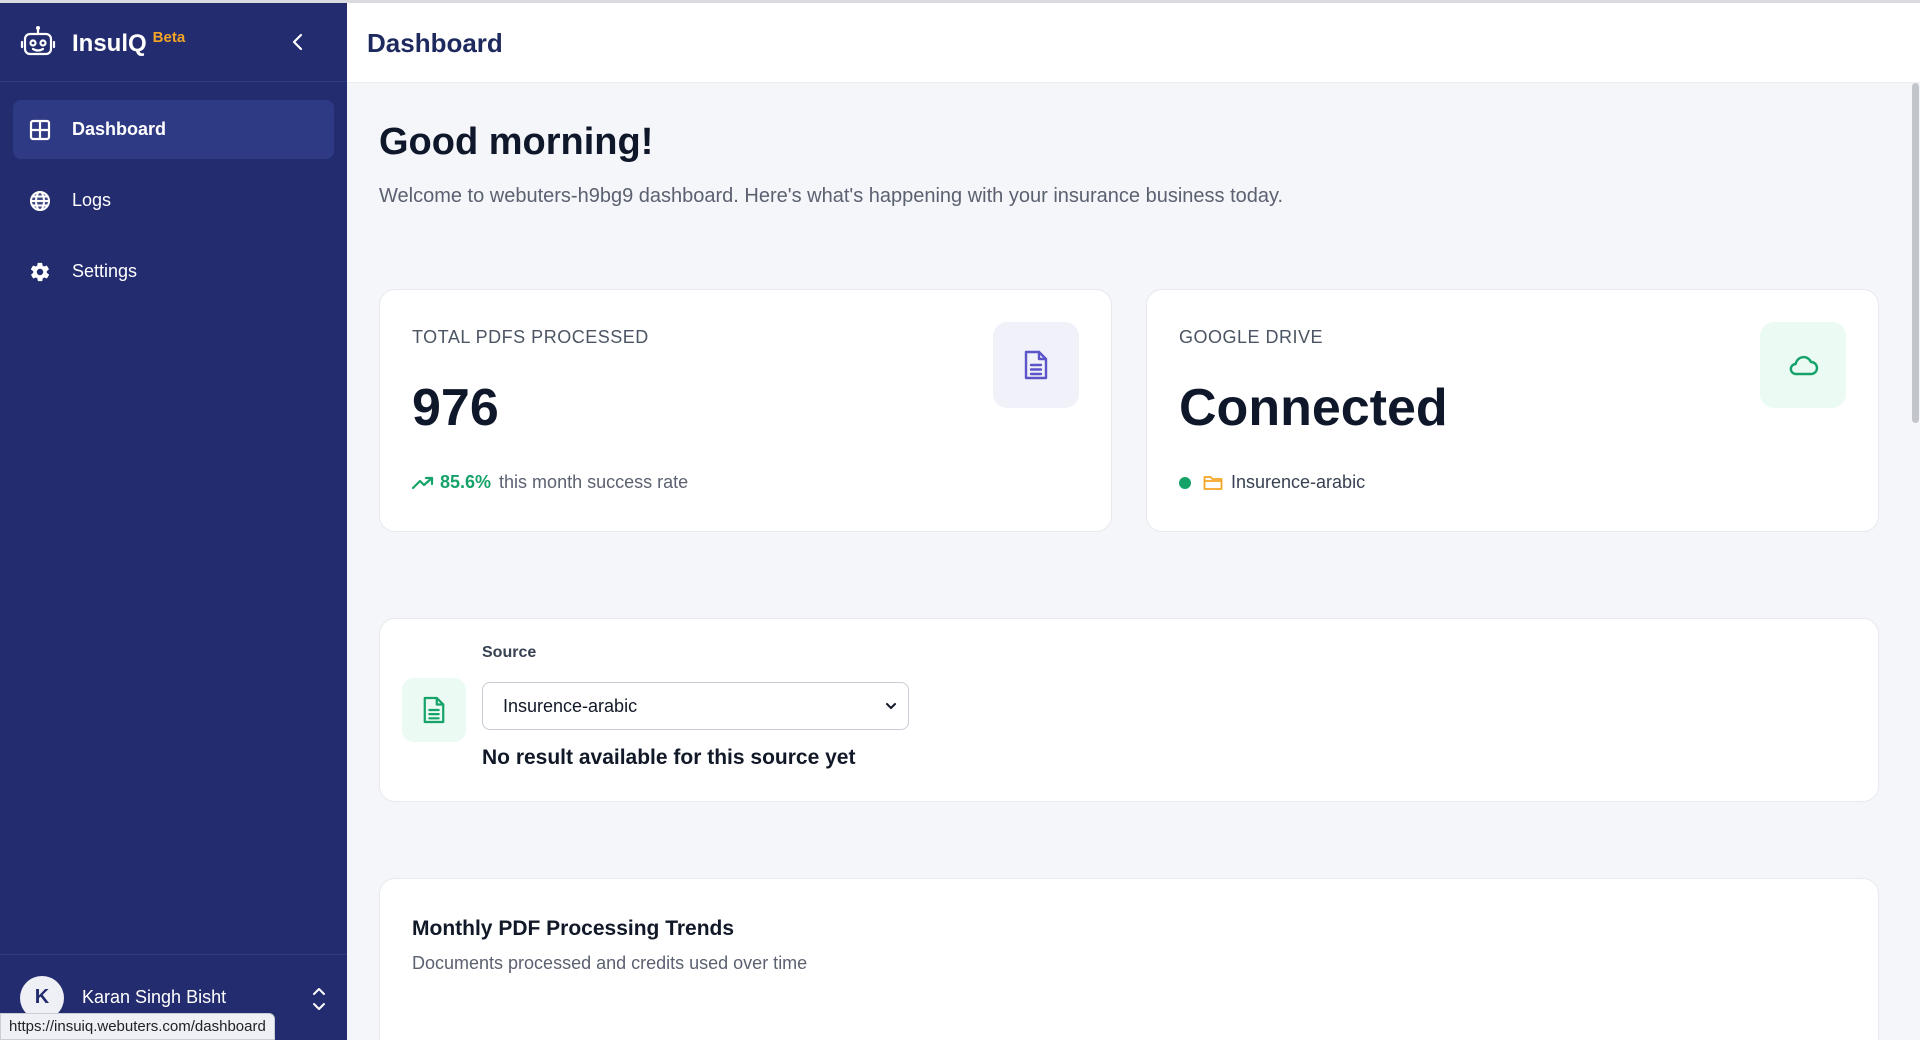  Describe the element at coordinates (173, 129) in the screenshot. I see `sidebar-item-dashboard: Dashboard` at that location.